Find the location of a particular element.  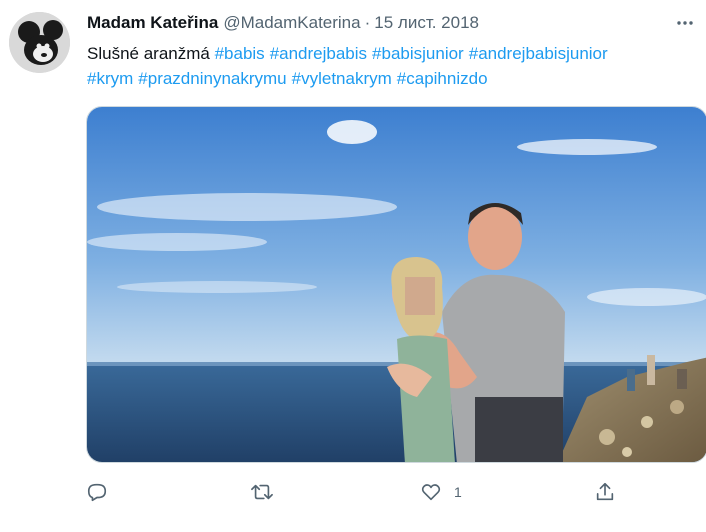

reply-icon is located at coordinates (97, 492).